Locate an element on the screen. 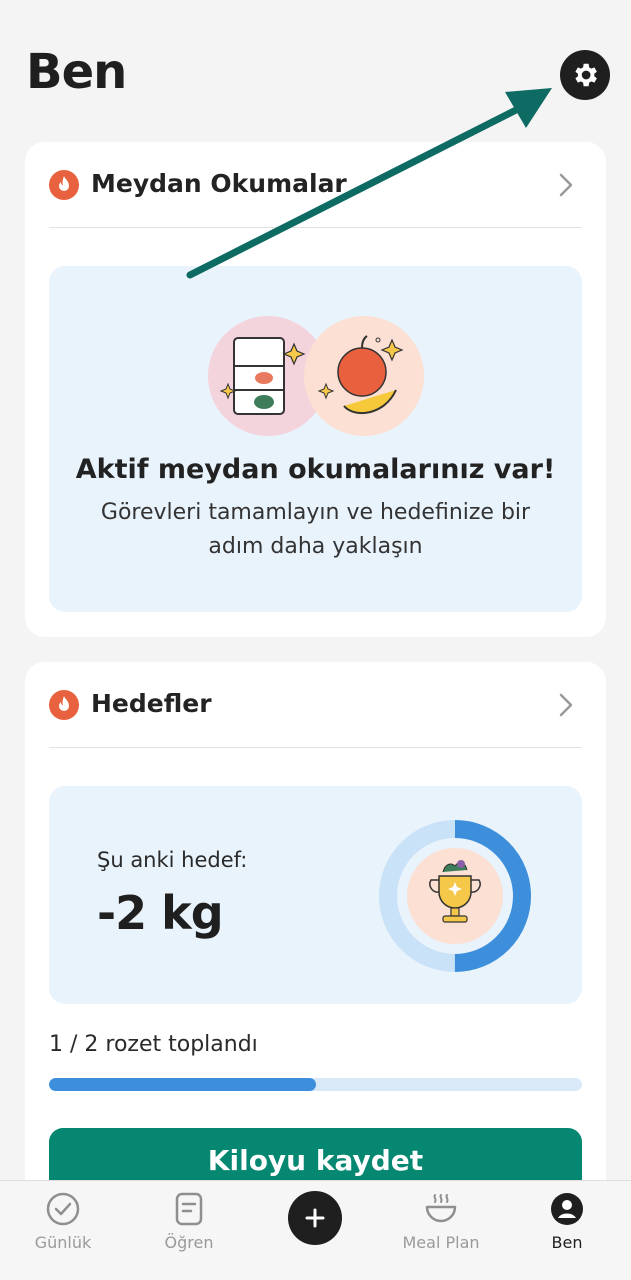 Image resolution: width=631 pixels, height=1280 pixels. badge-progress-bar is located at coordinates (315, 1084).